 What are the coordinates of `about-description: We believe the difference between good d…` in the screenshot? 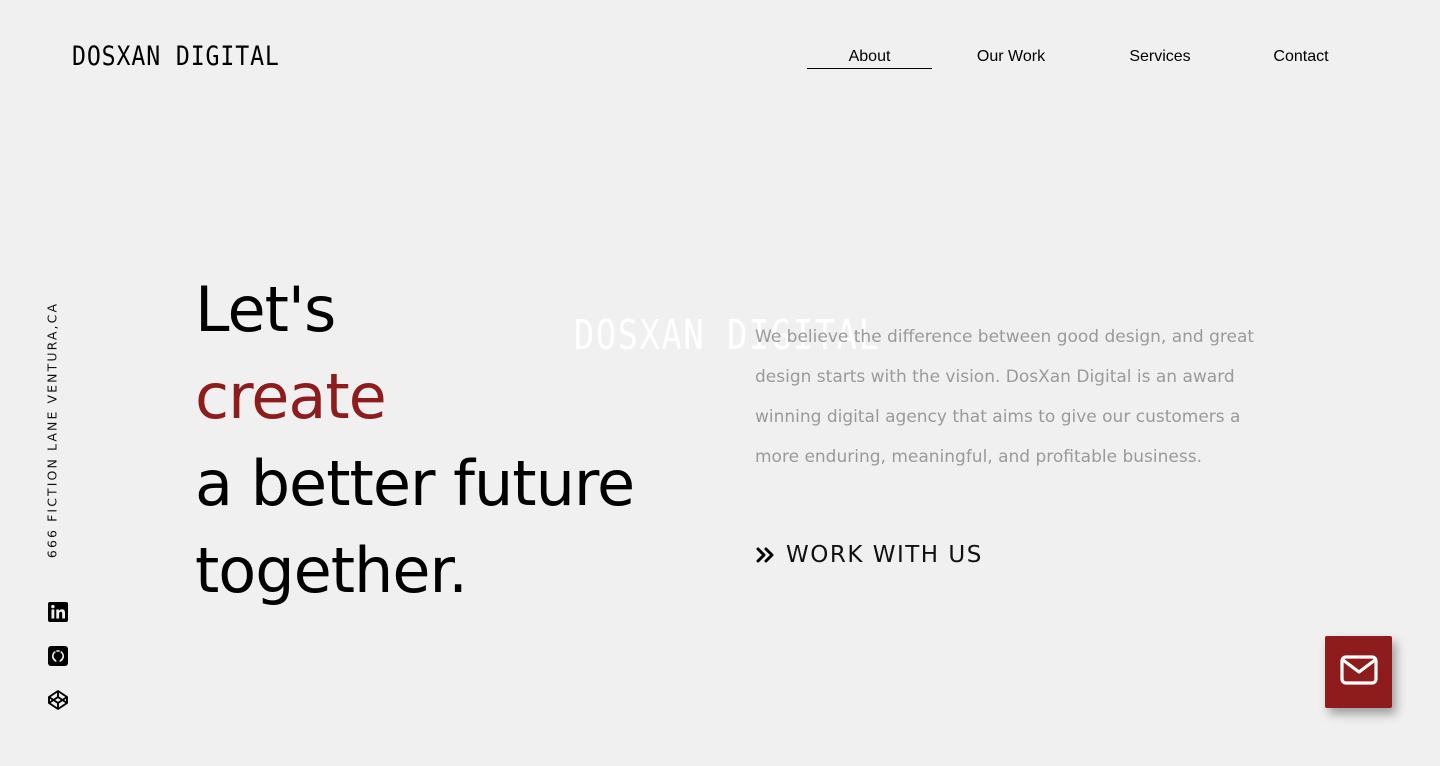 It's located at (1005, 397).